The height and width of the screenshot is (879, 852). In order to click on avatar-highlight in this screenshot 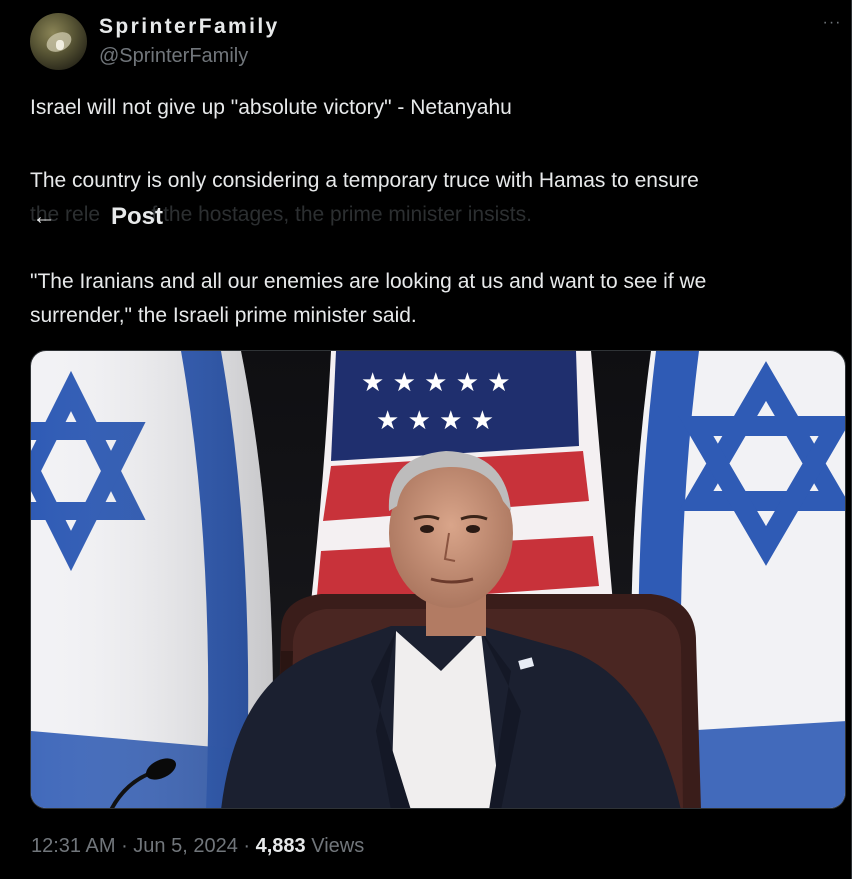, I will do `click(60, 45)`.